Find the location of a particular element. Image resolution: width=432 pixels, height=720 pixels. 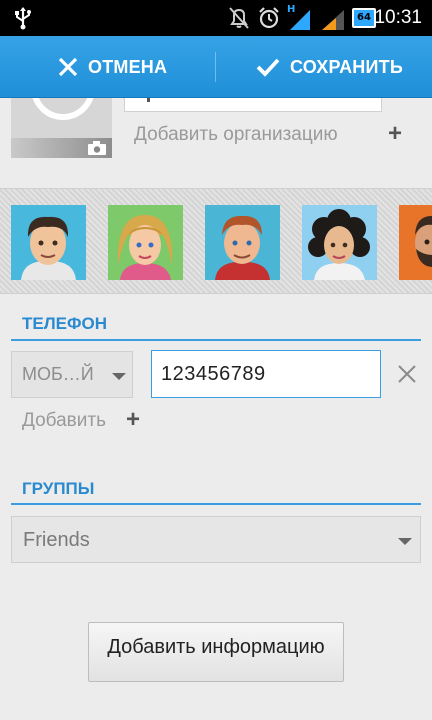

save-button: СОХРАНИТЬ is located at coordinates (329, 67).